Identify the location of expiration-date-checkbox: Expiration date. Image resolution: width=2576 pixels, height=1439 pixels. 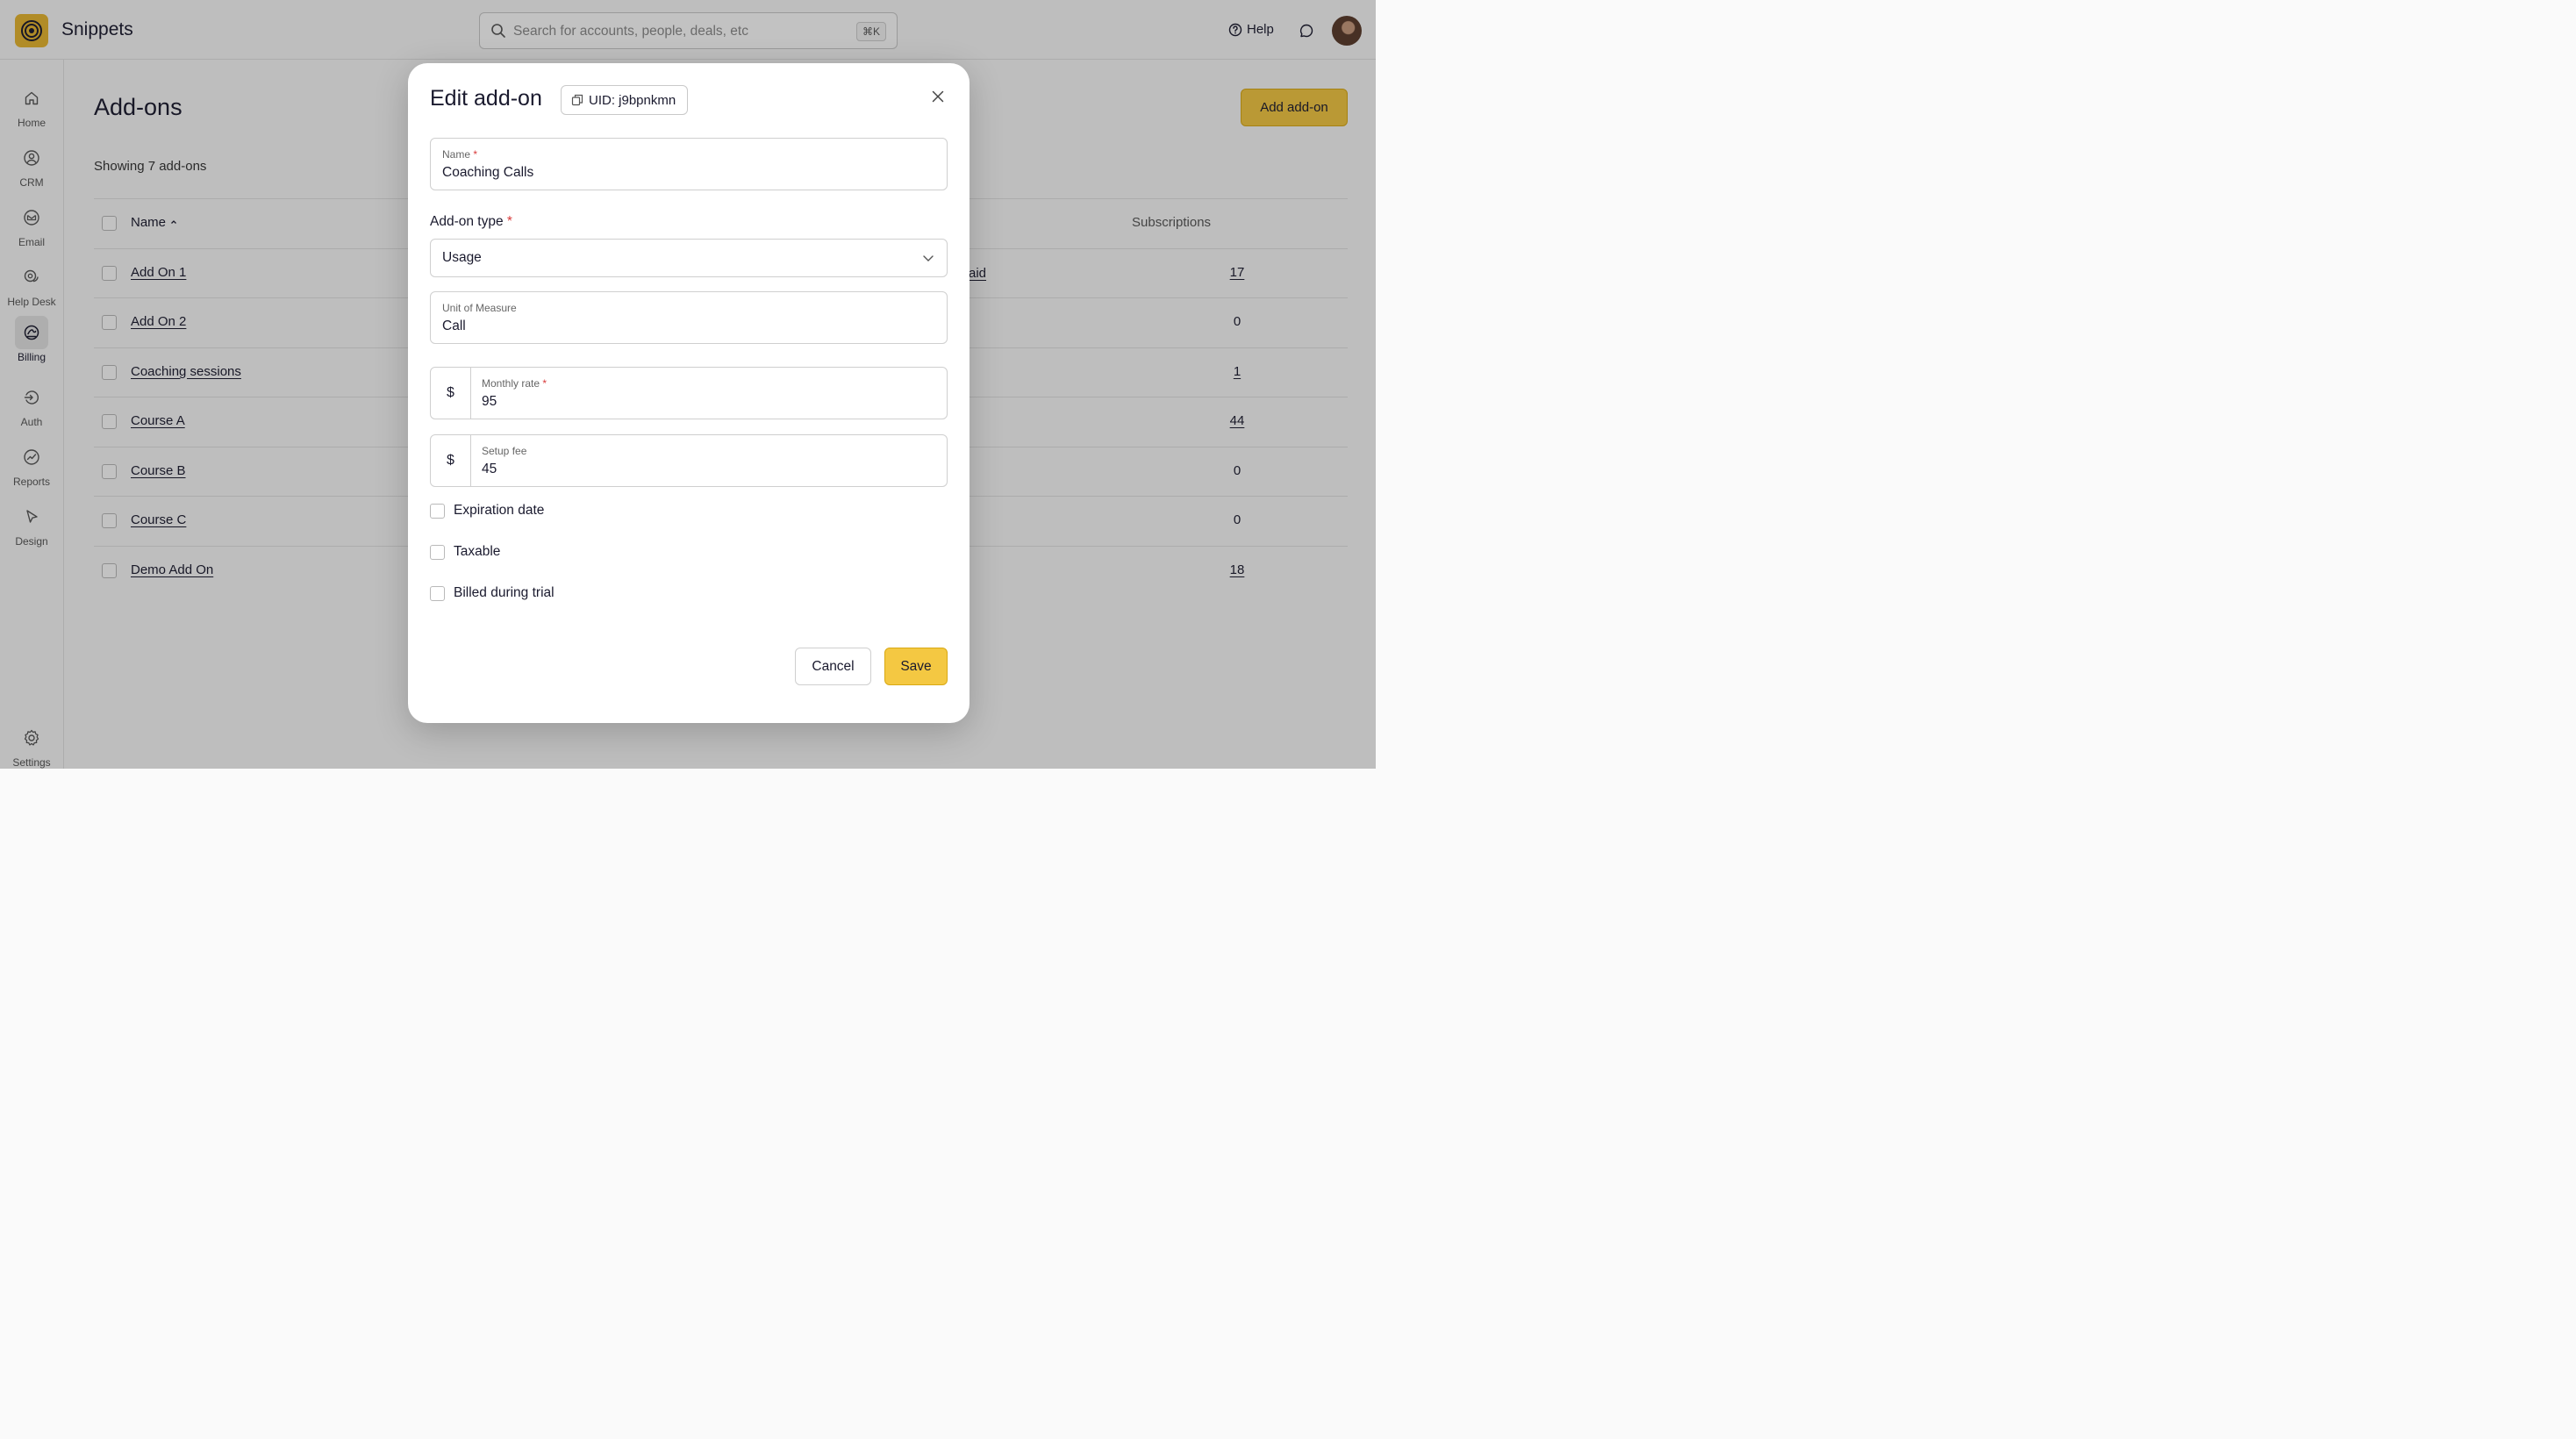
(487, 511).